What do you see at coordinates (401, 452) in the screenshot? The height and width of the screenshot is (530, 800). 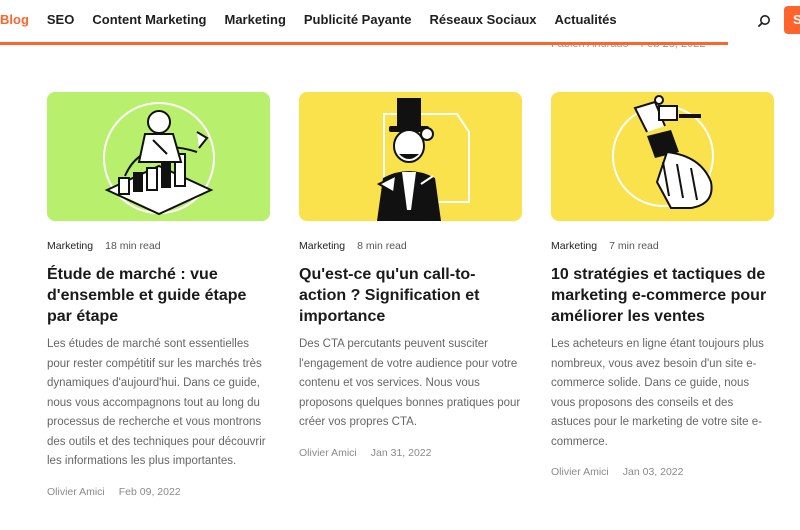 I see `article-date: Jan 31, 2022` at bounding box center [401, 452].